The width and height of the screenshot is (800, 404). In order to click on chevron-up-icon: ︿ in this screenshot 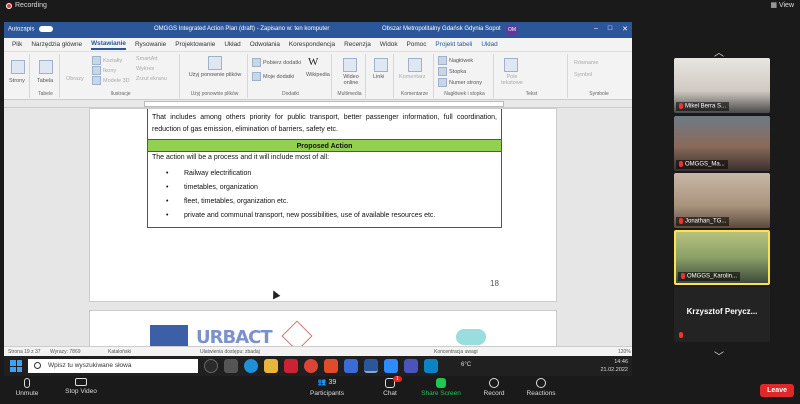, I will do `click(719, 51)`.